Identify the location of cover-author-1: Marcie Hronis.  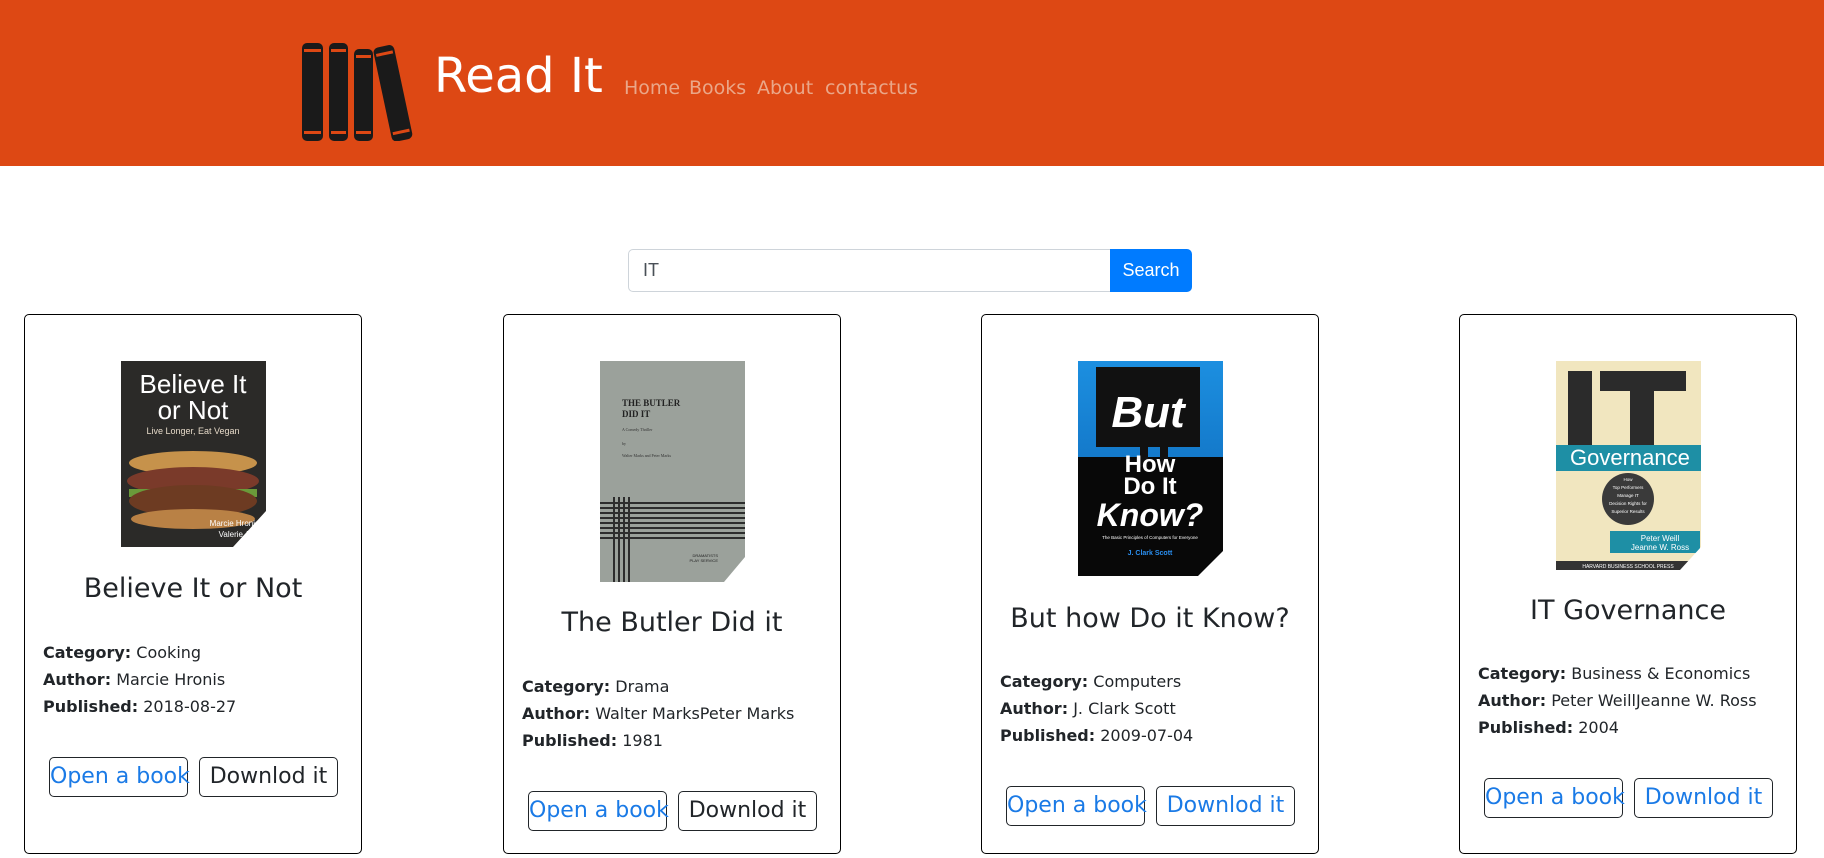
(234, 523).